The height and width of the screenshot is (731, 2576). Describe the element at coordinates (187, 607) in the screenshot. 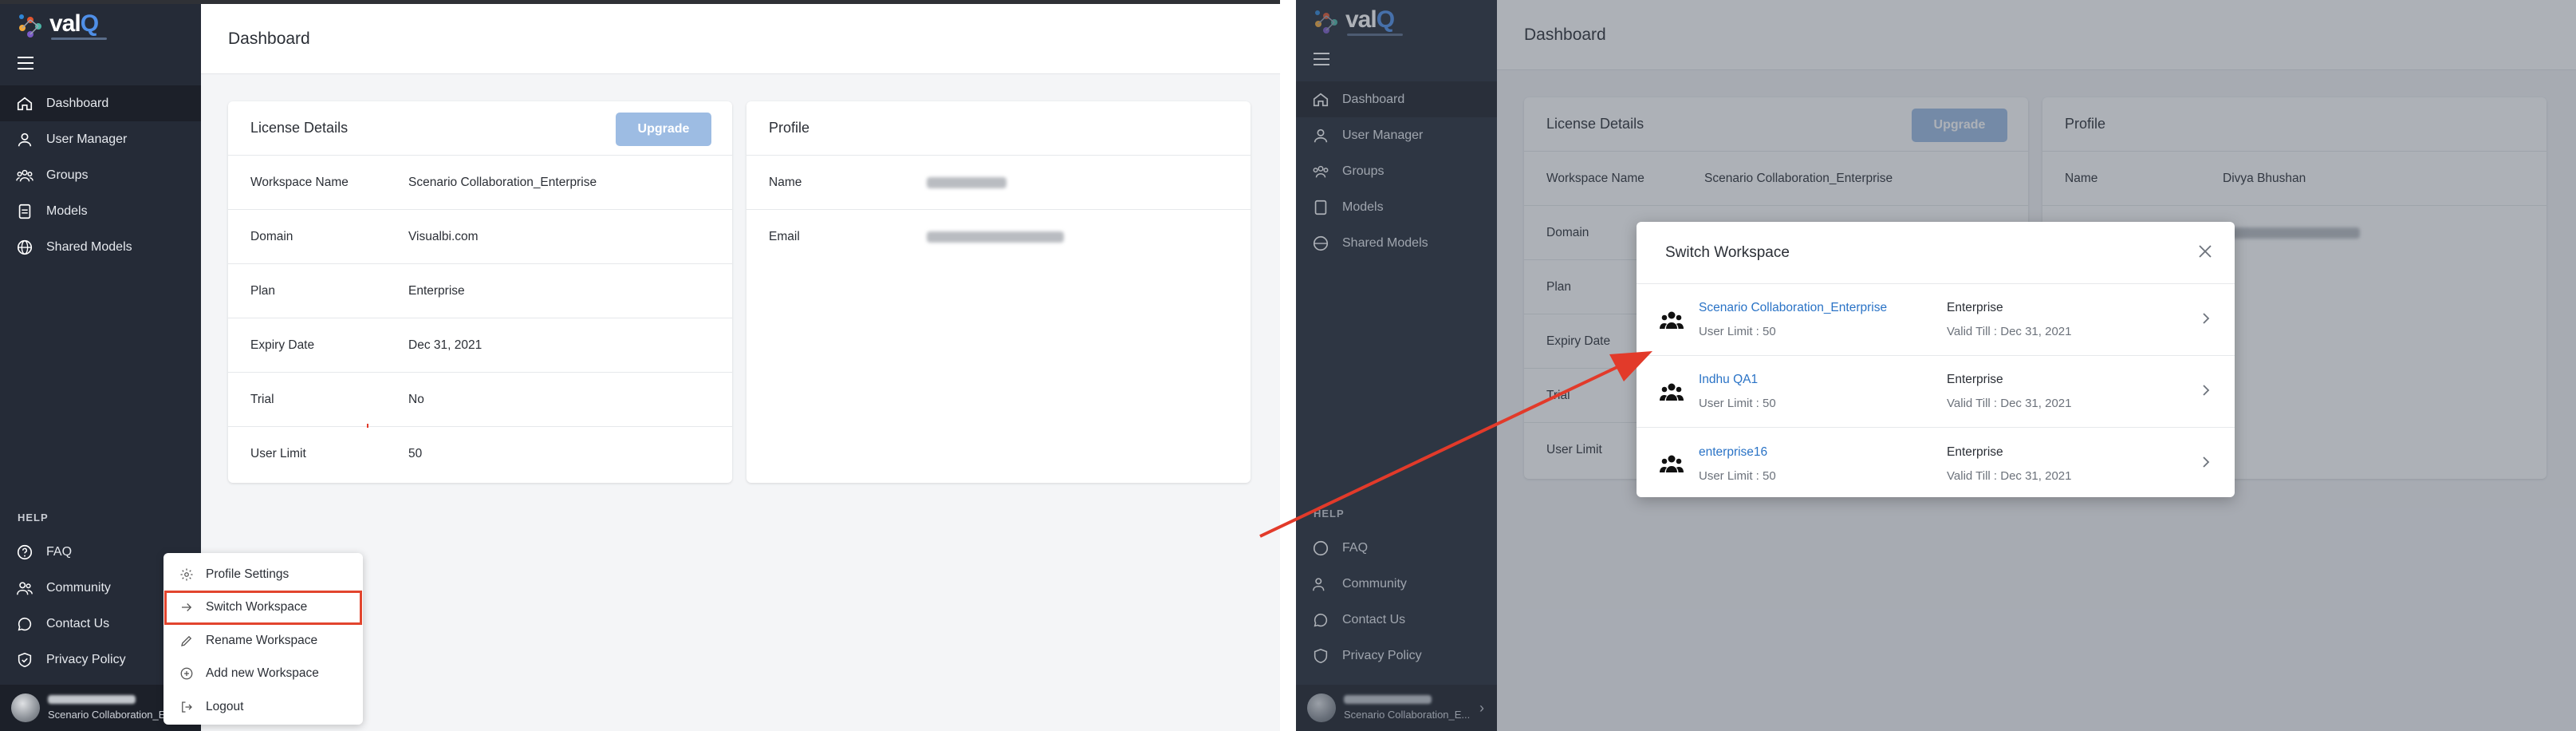

I see `arrow-right-icon` at that location.